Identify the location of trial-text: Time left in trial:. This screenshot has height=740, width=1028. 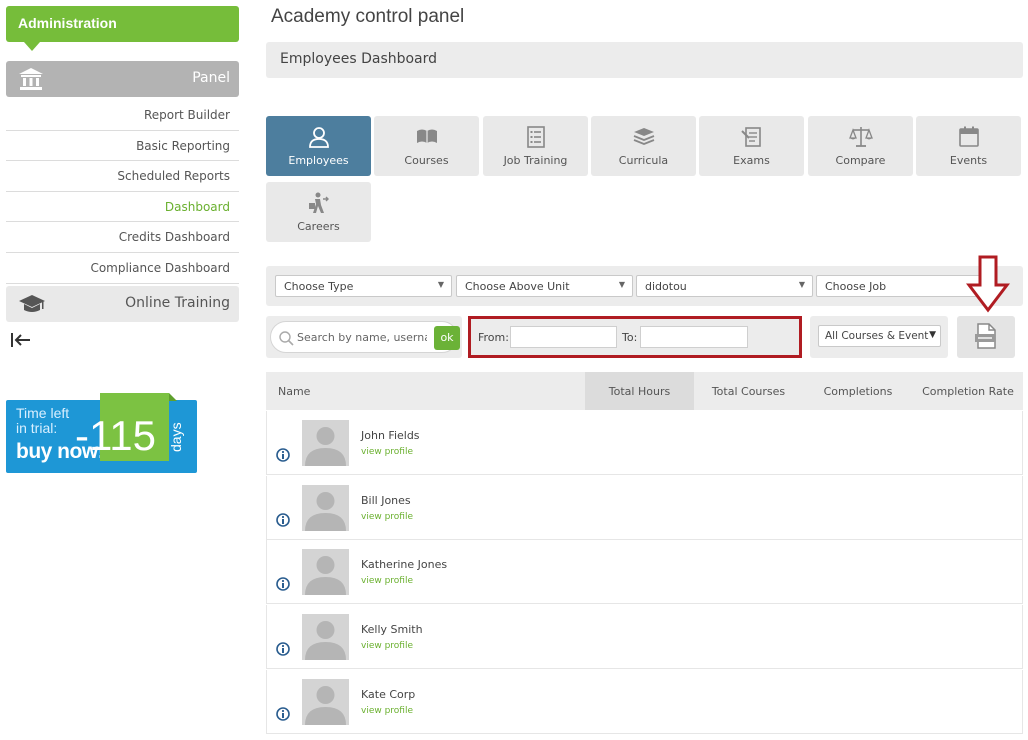
(42, 421).